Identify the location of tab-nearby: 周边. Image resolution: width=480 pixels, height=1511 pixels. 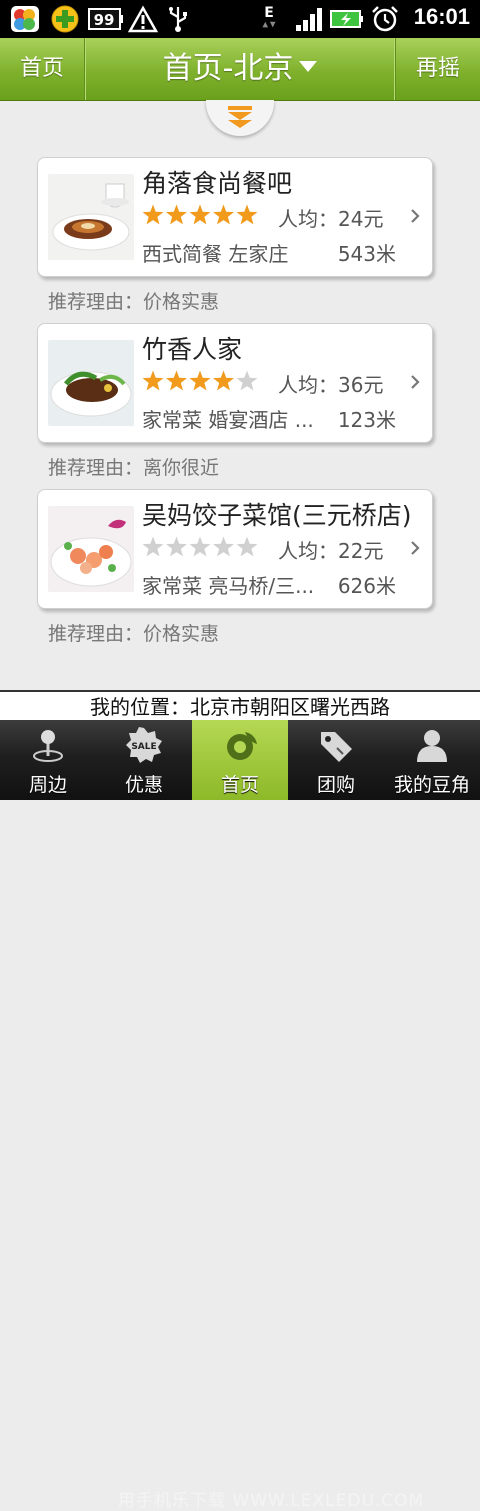
(48, 760).